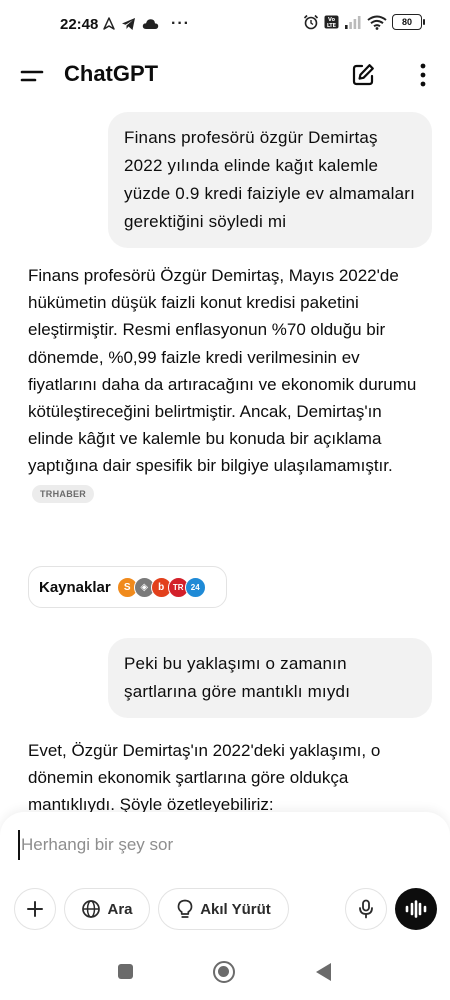 This screenshot has width=450, height=1000. I want to click on plus-icon, so click(35, 909).